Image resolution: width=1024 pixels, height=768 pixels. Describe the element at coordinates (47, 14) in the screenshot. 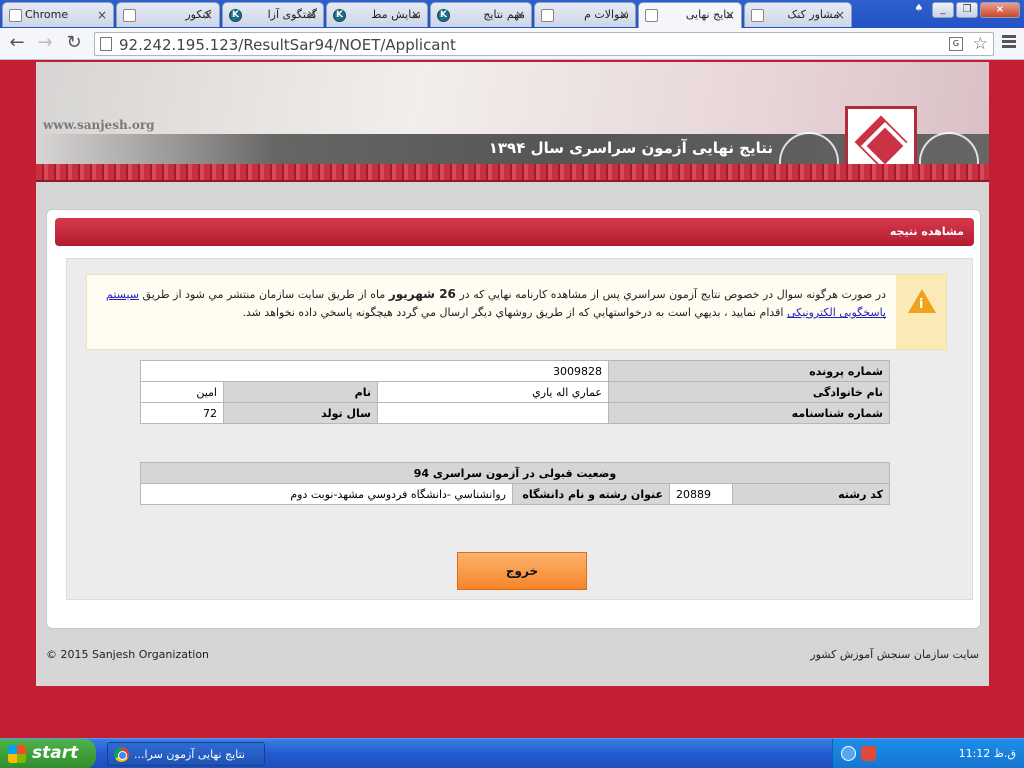

I see `tab-label: Chrome` at that location.